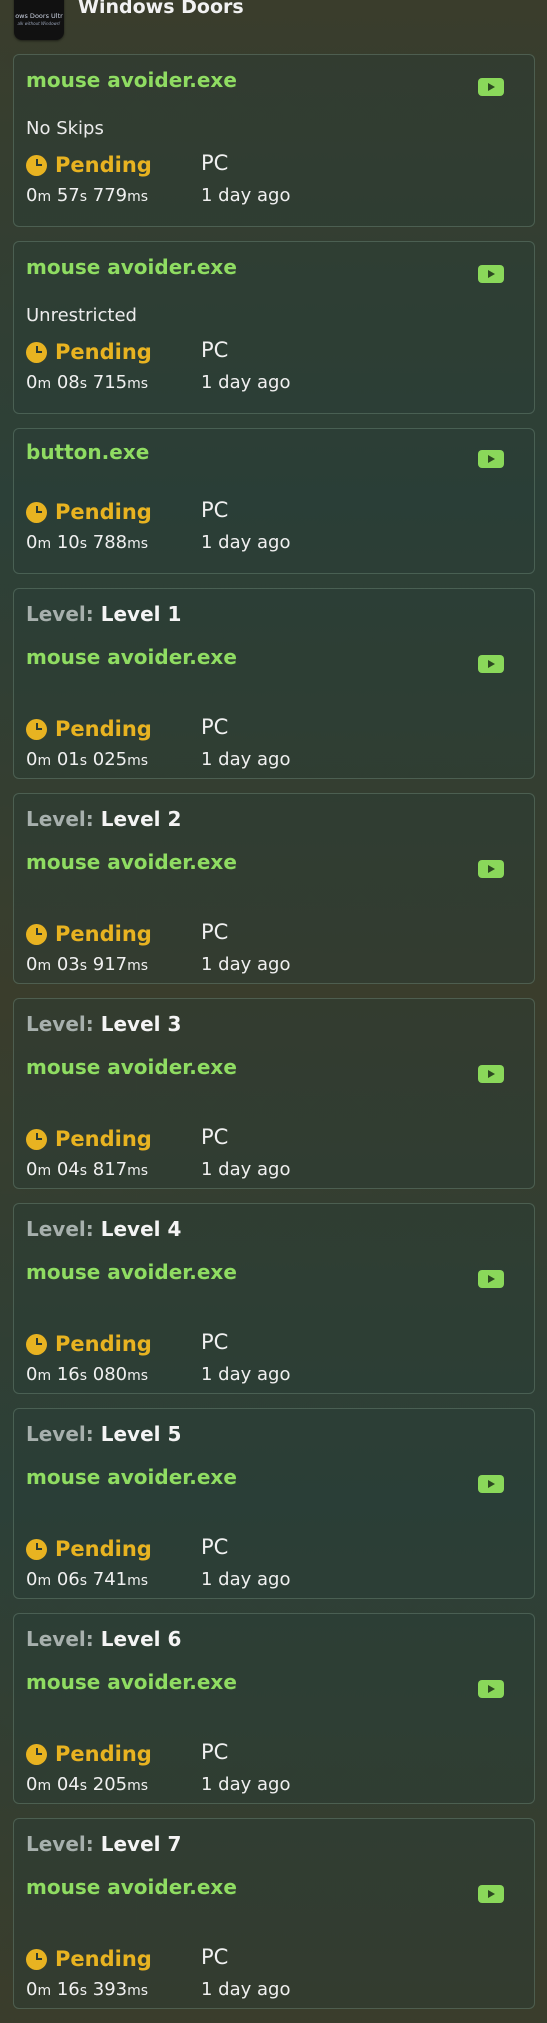 Image resolution: width=547 pixels, height=2023 pixels. I want to click on subcategory-label: Unrestricted, so click(81, 315).